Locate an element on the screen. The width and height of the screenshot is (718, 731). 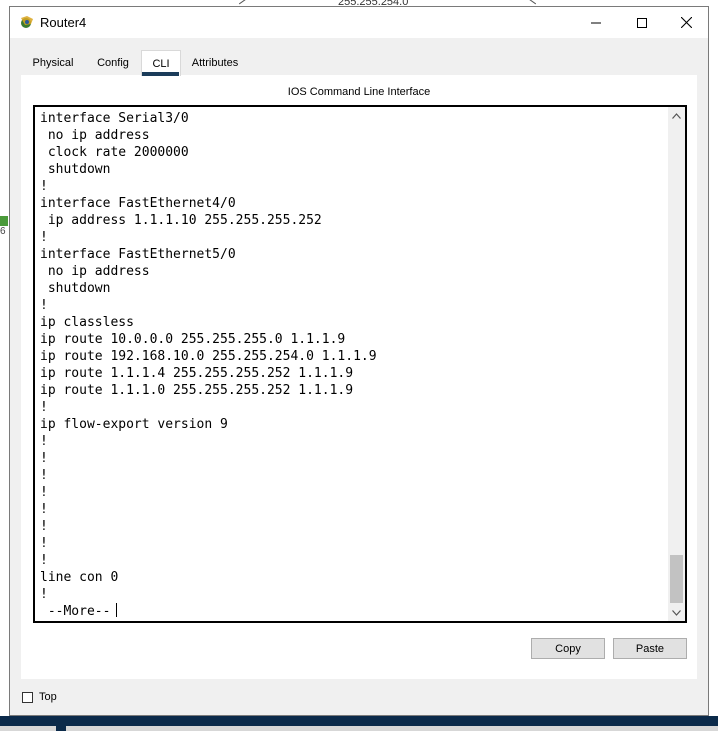
top-option: Top is located at coordinates (39, 697).